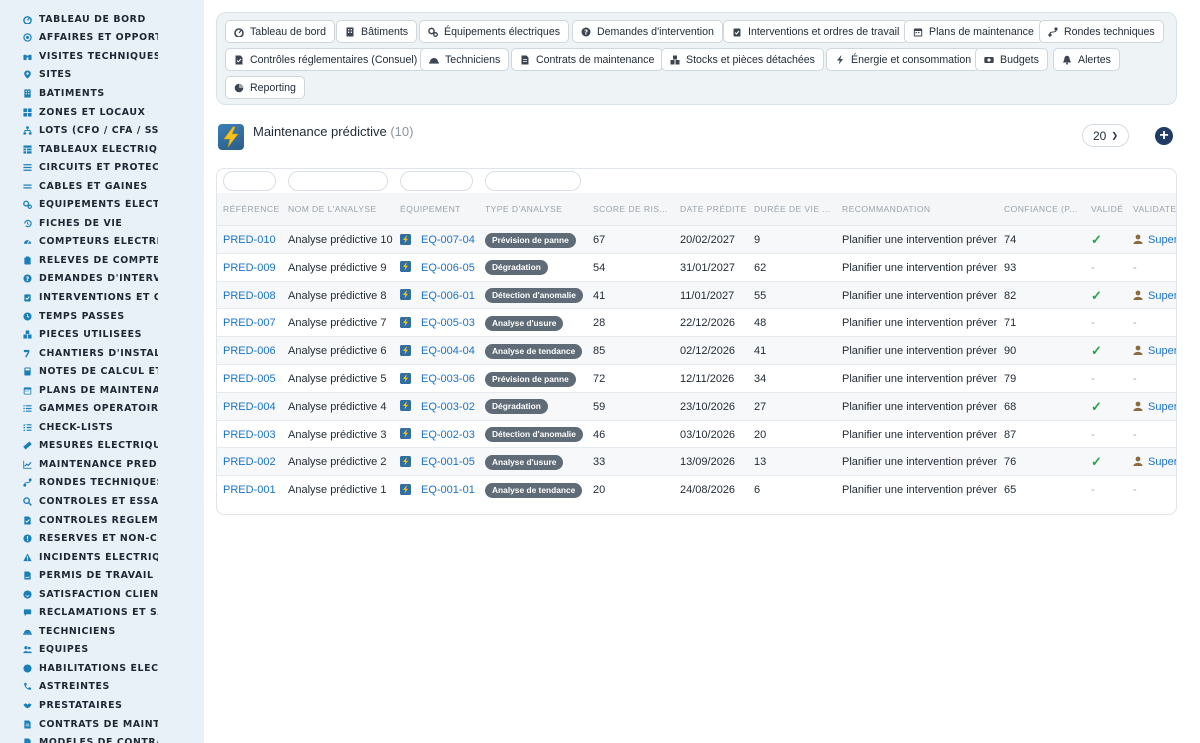 The image size is (1200, 743). Describe the element at coordinates (448, 240) in the screenshot. I see `equipment-link: EQ-007-04` at that location.